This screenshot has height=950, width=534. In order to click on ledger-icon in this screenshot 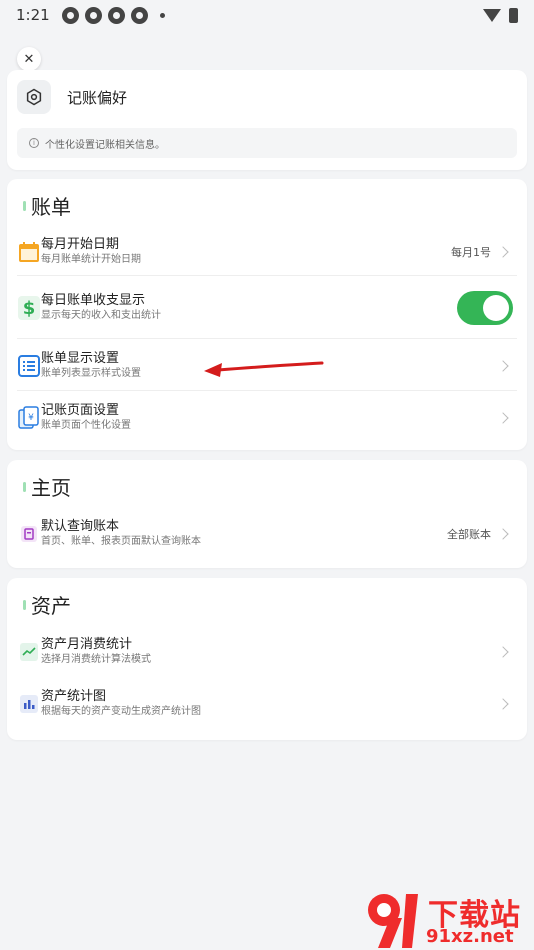, I will do `click(29, 534)`.